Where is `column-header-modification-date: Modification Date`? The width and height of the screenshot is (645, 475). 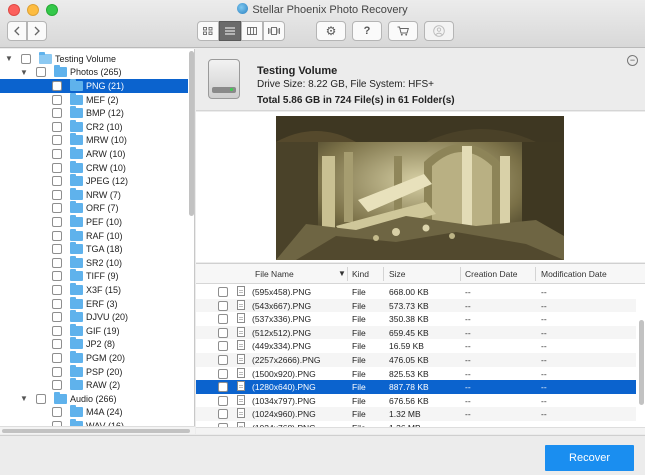 column-header-modification-date: Modification Date is located at coordinates (574, 274).